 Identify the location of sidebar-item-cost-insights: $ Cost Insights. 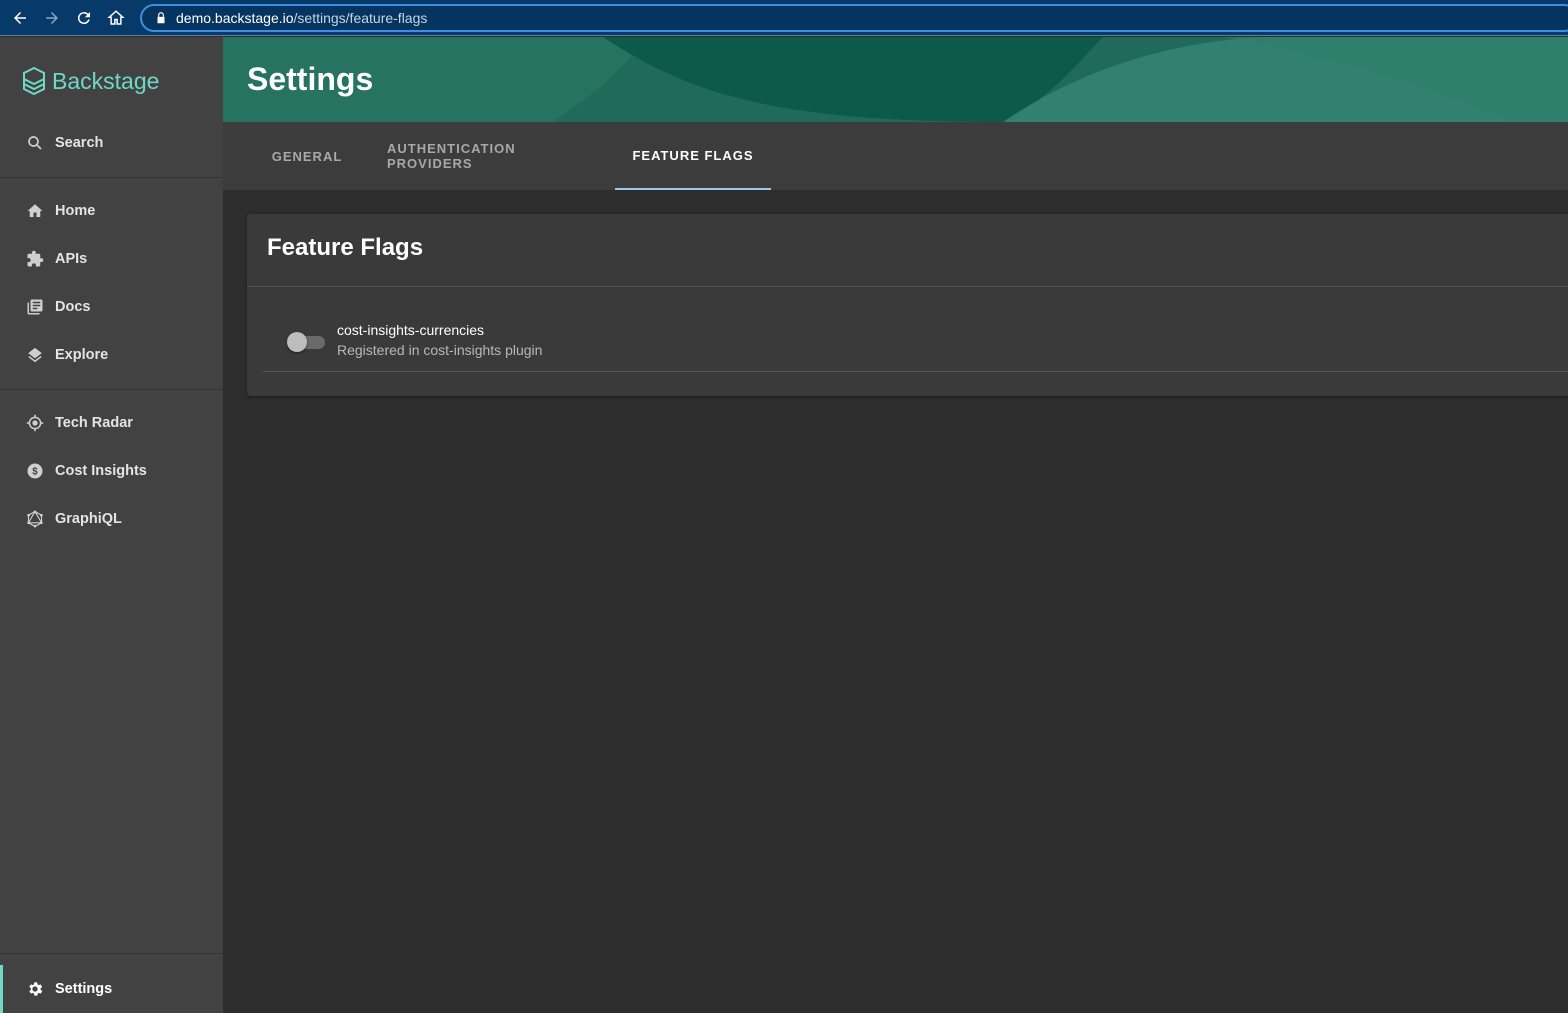
(111, 471).